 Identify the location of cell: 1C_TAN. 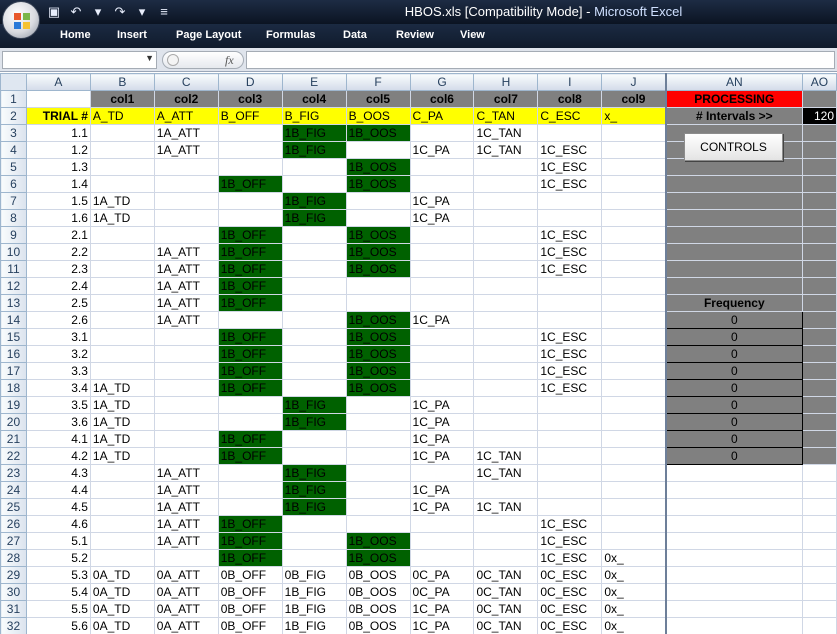
(506, 507).